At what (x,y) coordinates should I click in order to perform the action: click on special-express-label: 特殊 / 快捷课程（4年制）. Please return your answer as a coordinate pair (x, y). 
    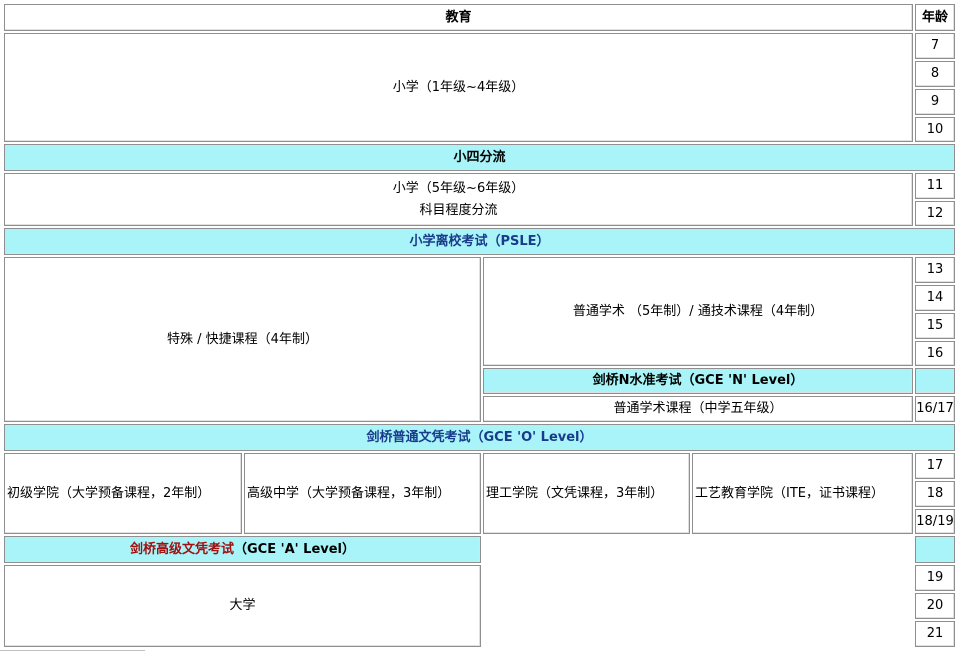
    Looking at the image, I should click on (242, 339).